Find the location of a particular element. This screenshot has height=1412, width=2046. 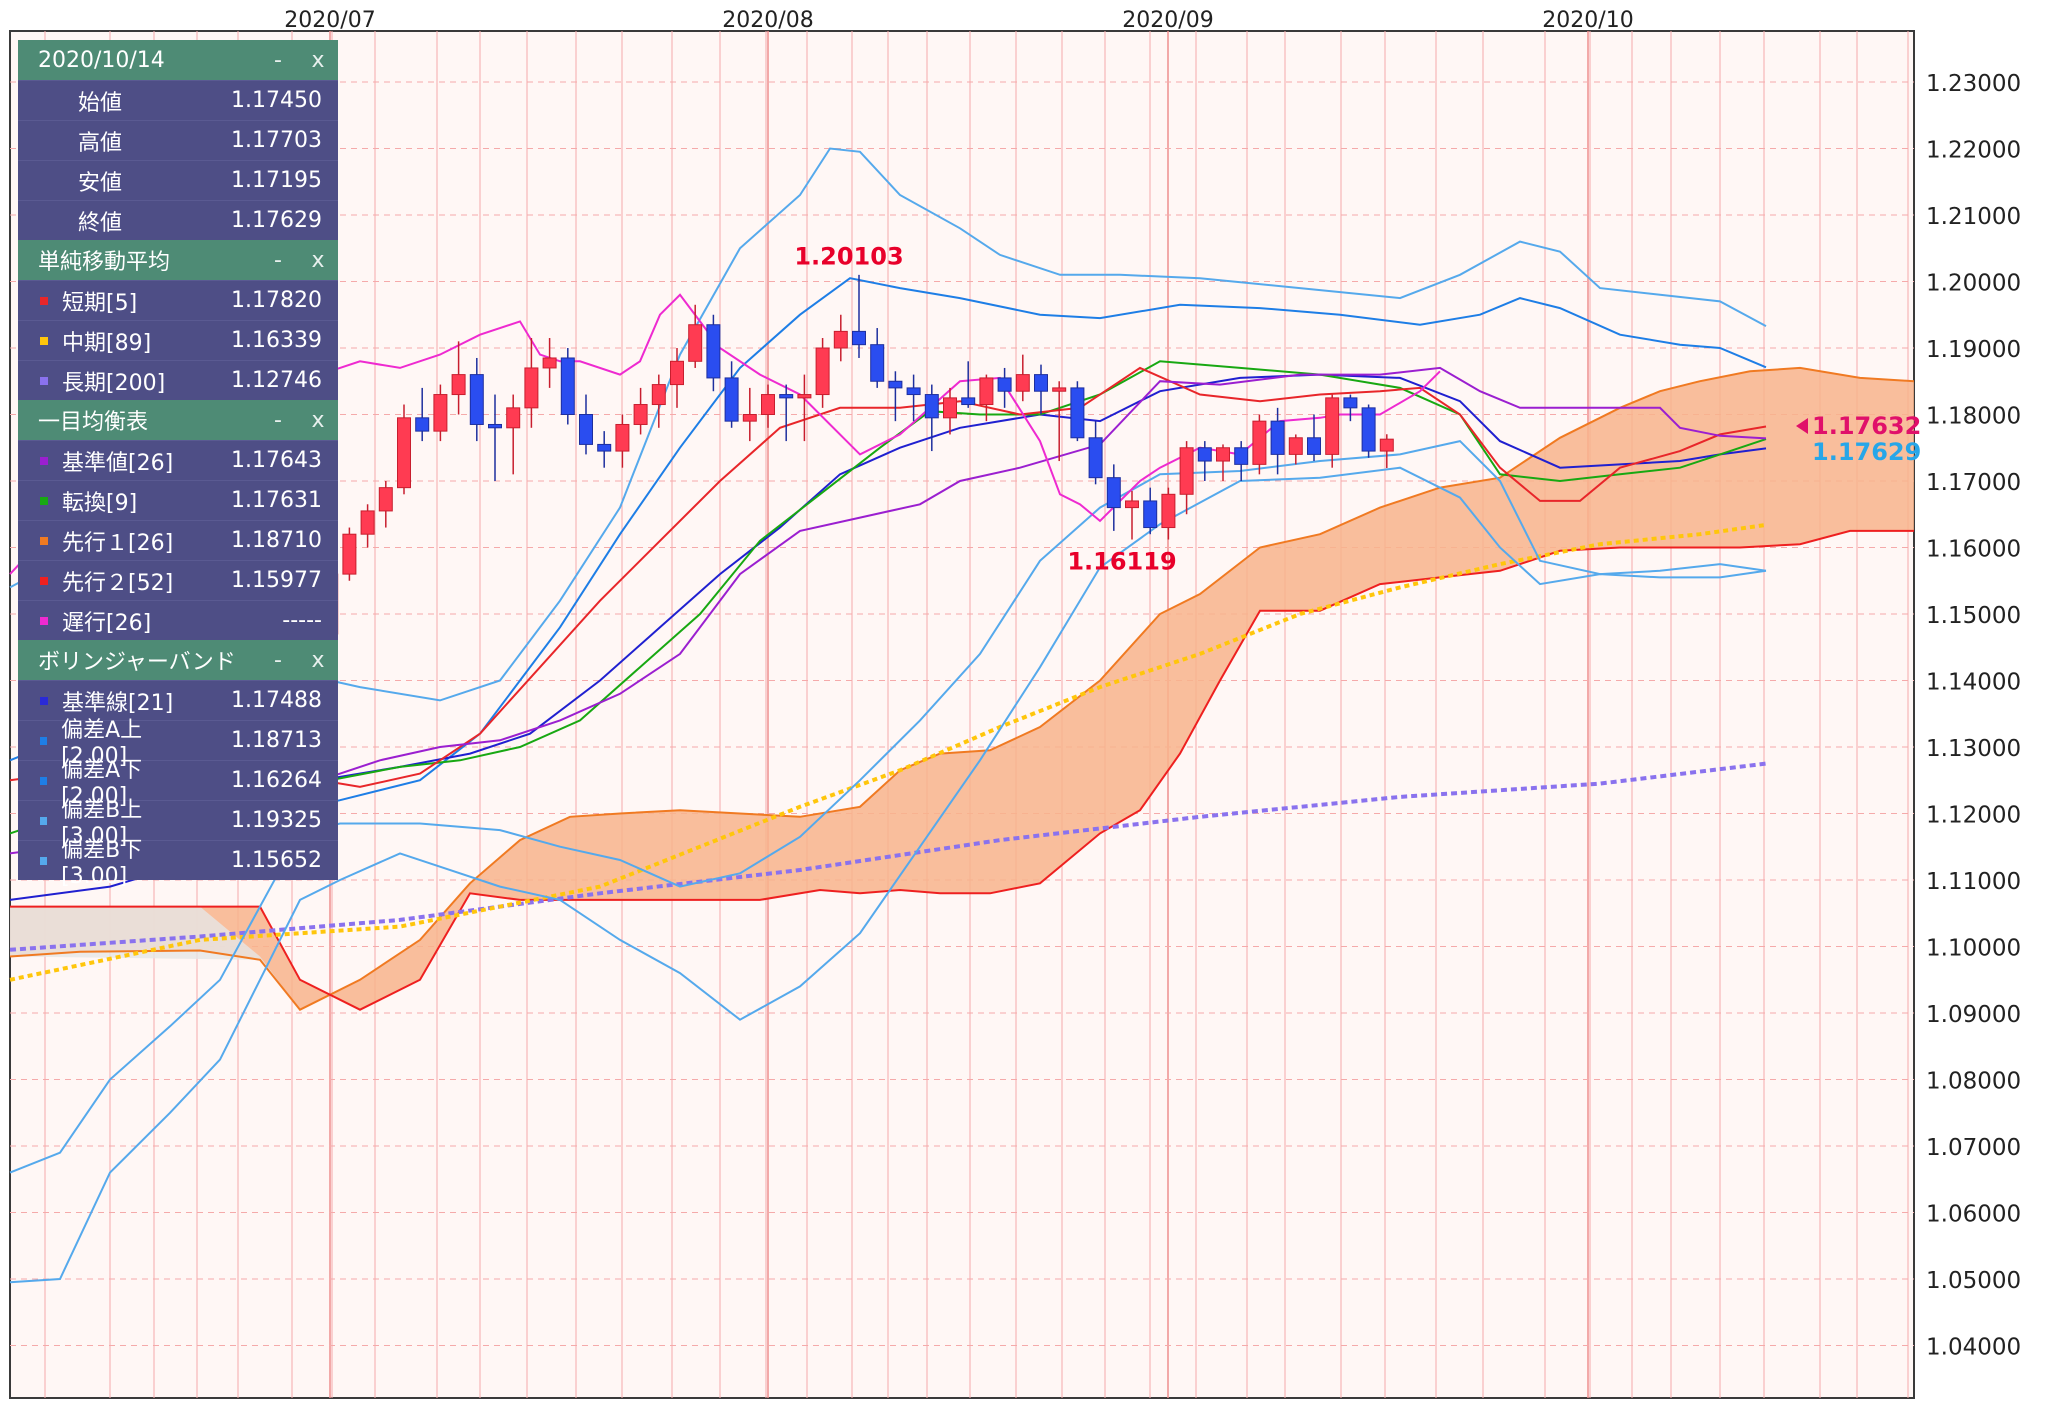

y-tick-label: 1.16000 is located at coordinates (1973, 550).